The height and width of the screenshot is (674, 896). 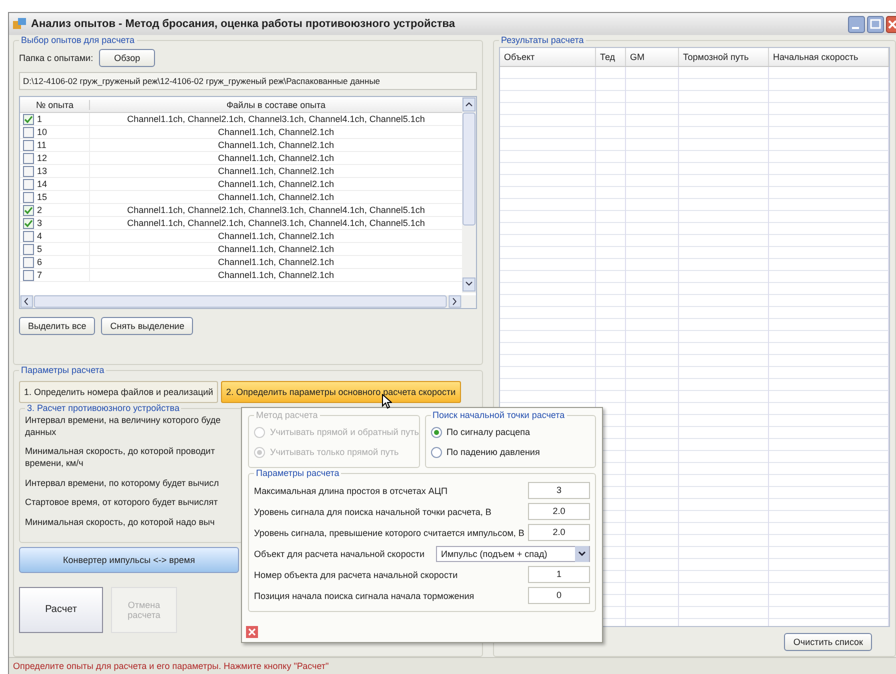 What do you see at coordinates (20, 24) in the screenshot?
I see `app-icon` at bounding box center [20, 24].